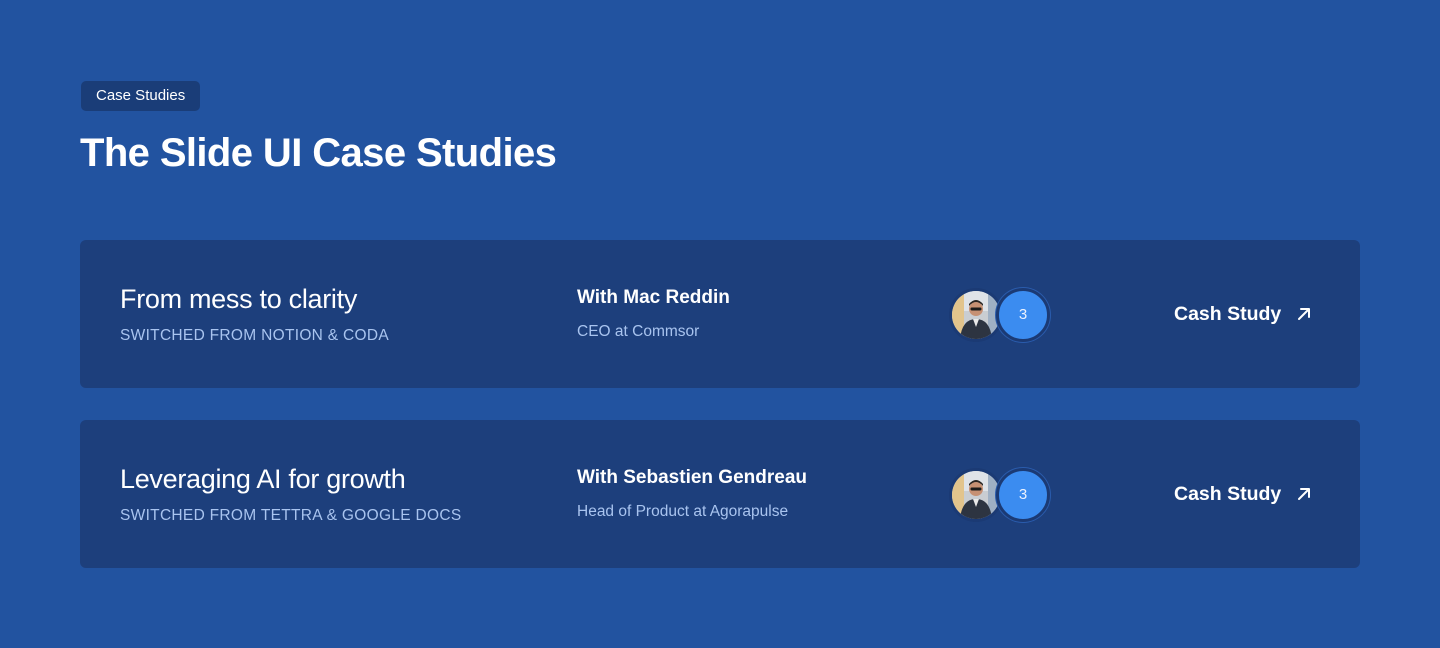 The image size is (1440, 648). What do you see at coordinates (263, 479) in the screenshot?
I see `case-study-title: Leveraging AI for growth` at bounding box center [263, 479].